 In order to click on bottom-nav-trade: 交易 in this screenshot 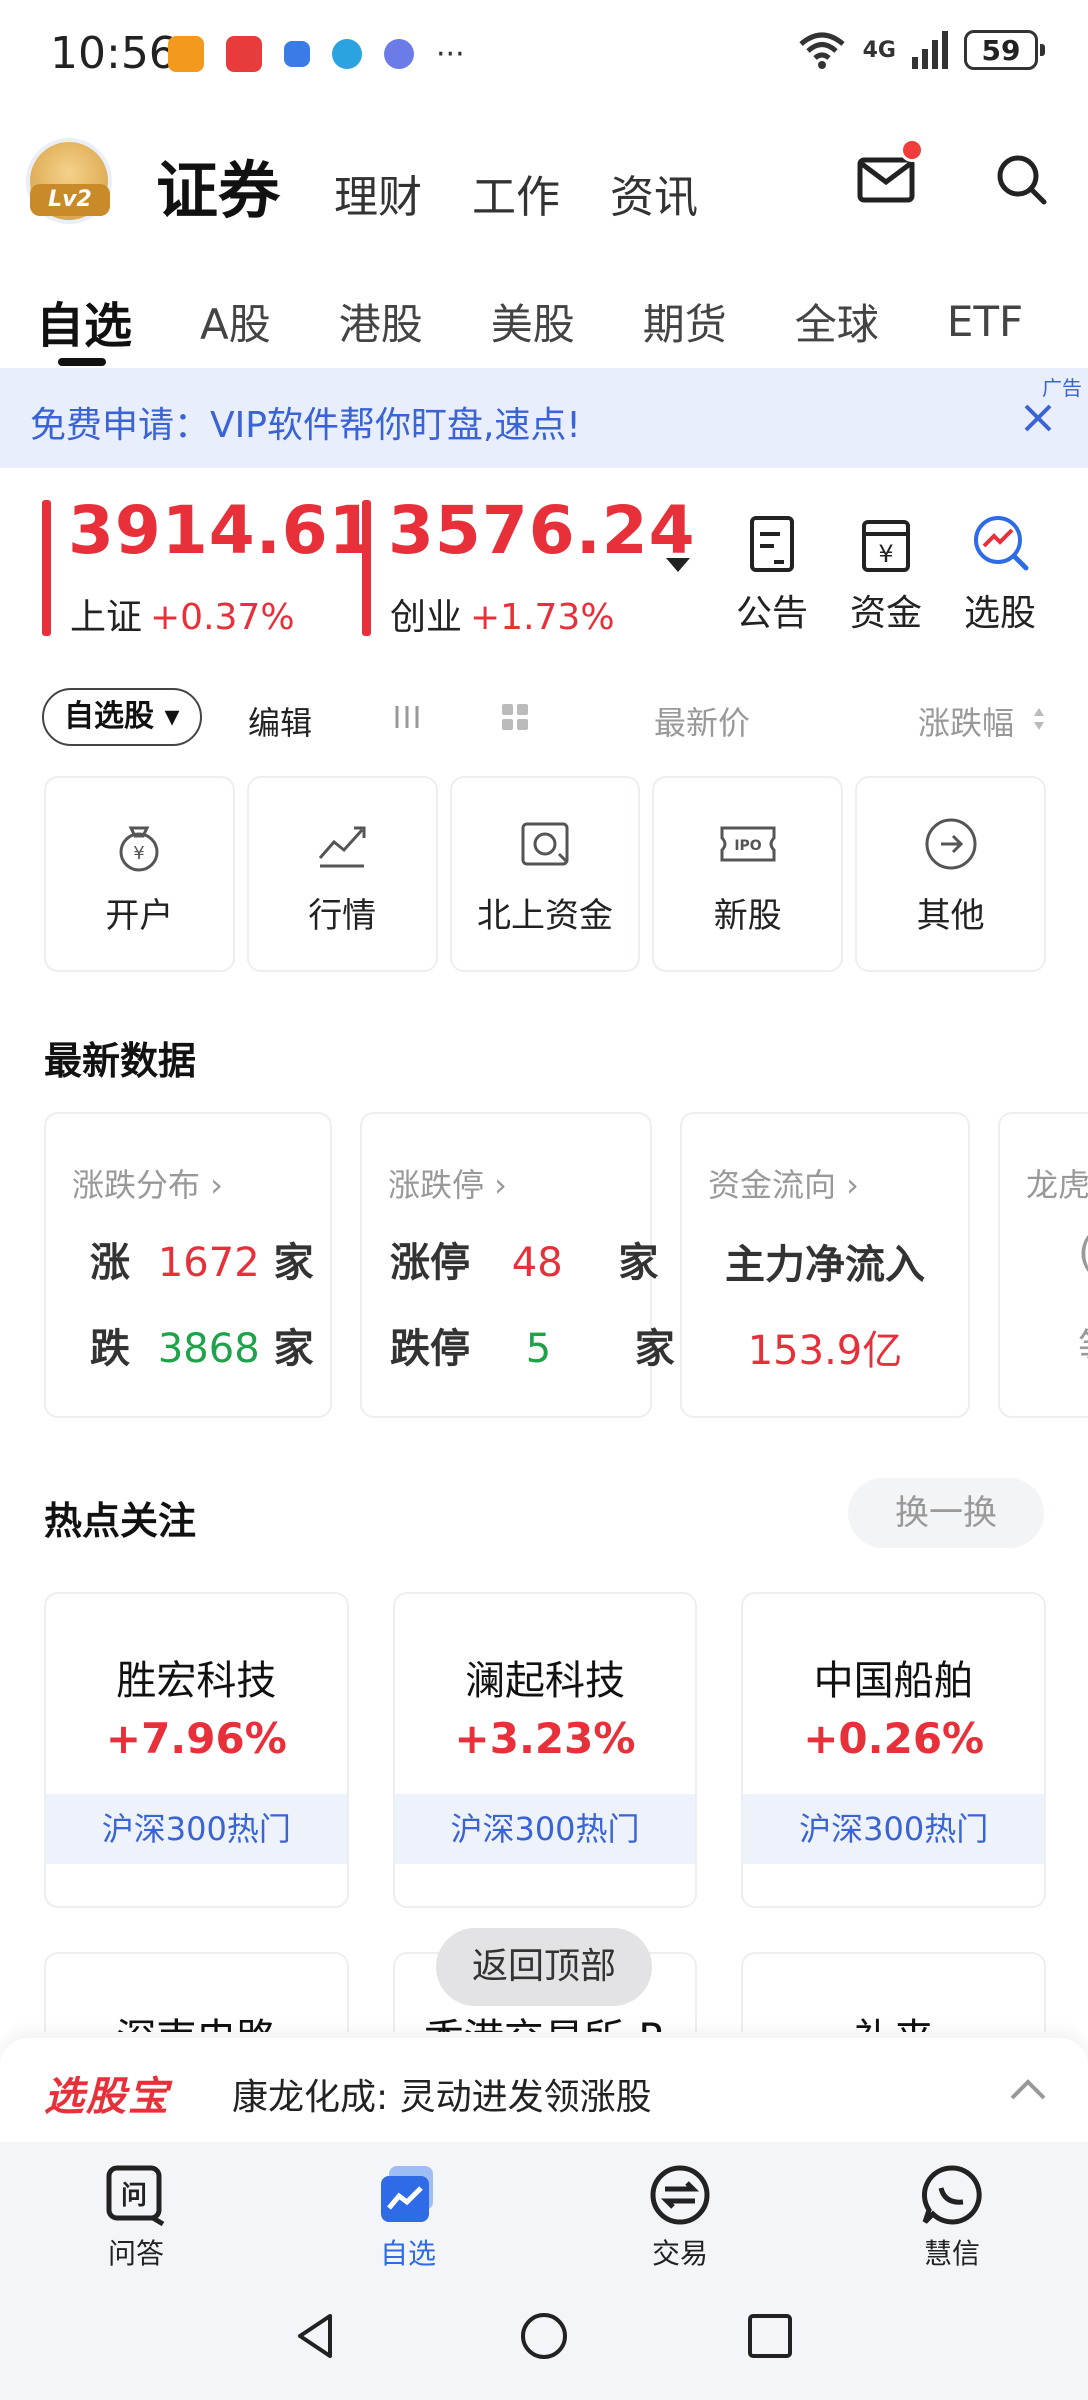, I will do `click(680, 2207)`.